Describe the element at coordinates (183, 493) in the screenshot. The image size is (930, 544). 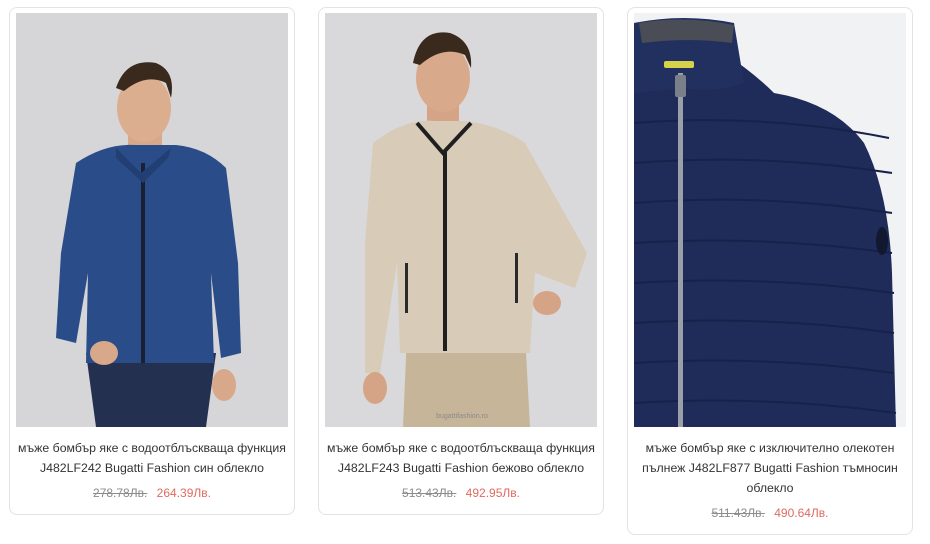
I see `sale-price: 264.39Лв.` at that location.